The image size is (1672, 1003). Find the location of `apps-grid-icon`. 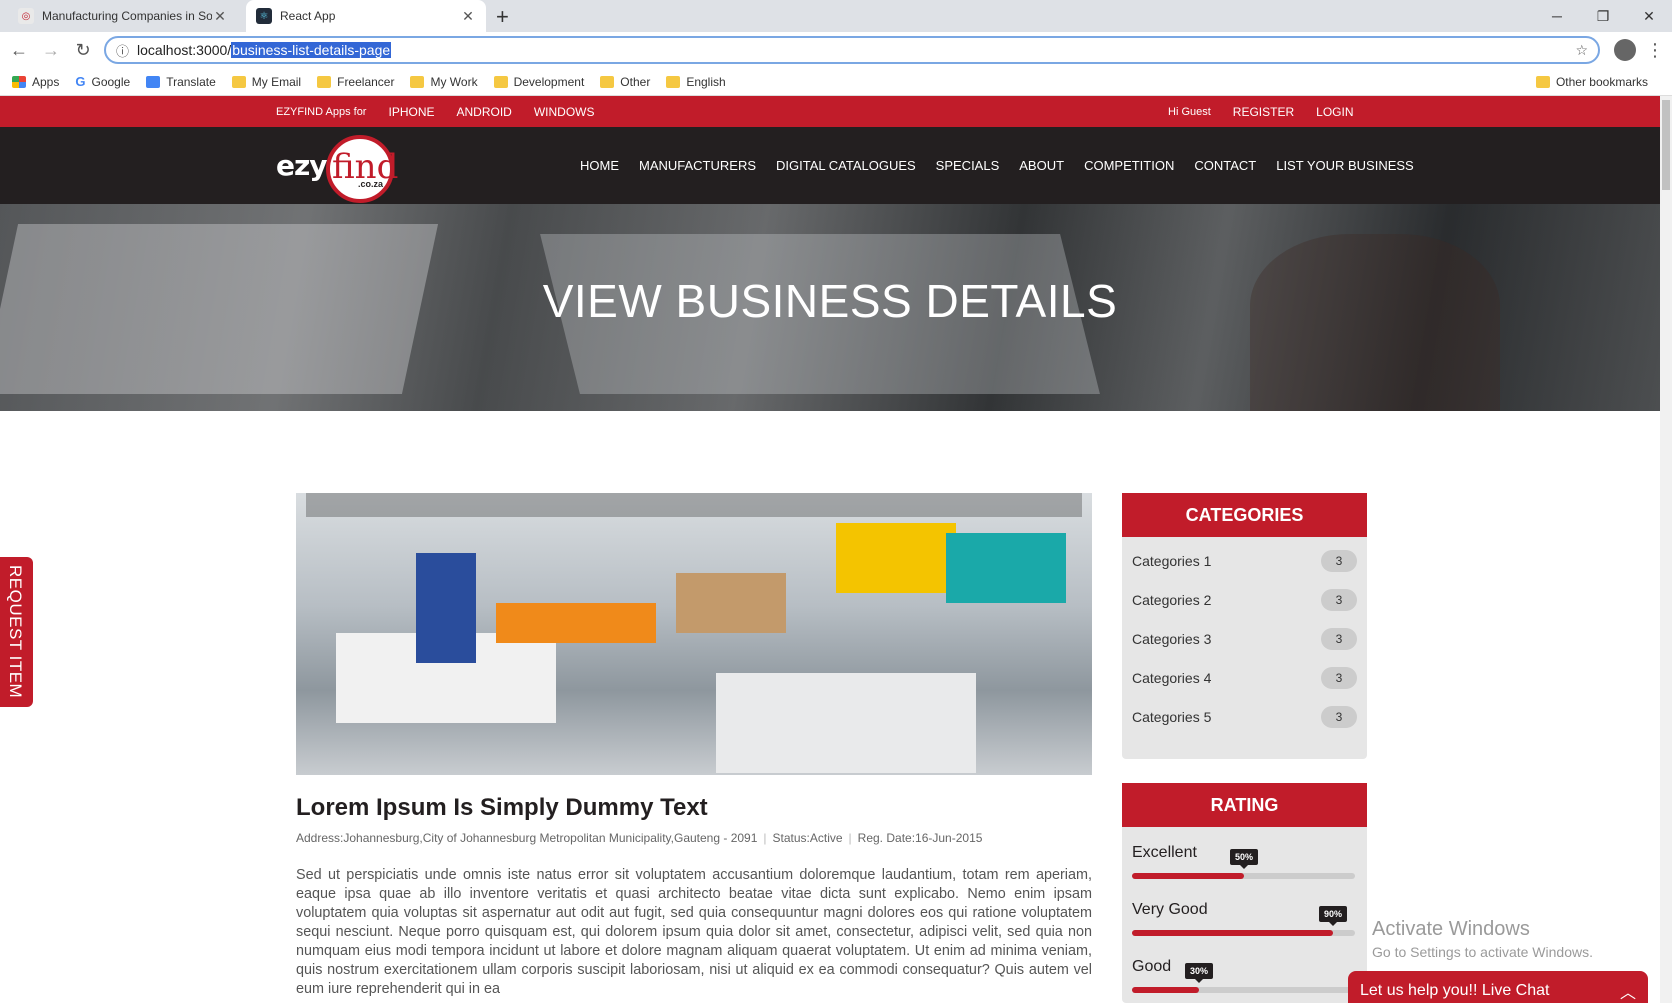

apps-grid-icon is located at coordinates (19, 81).